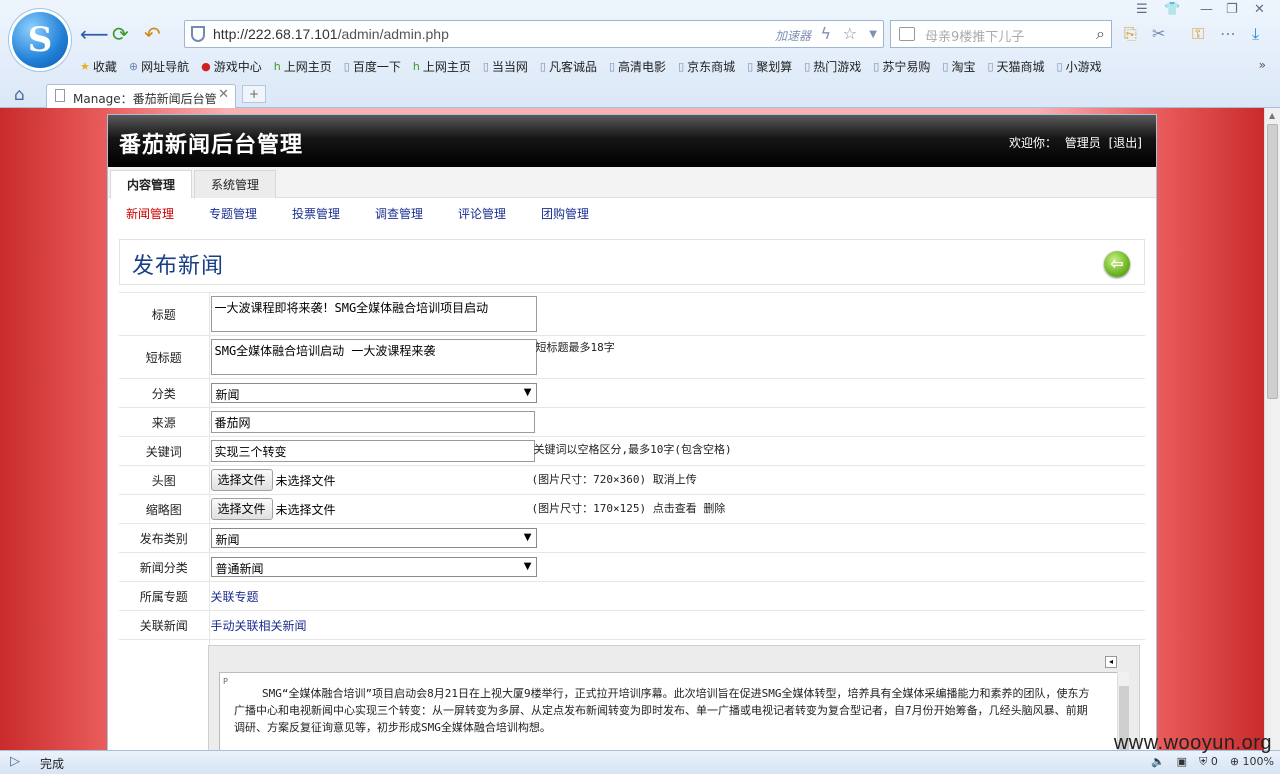 The height and width of the screenshot is (774, 1280). What do you see at coordinates (565, 213) in the screenshot?
I see `subtab-group-buy: 团购管理` at bounding box center [565, 213].